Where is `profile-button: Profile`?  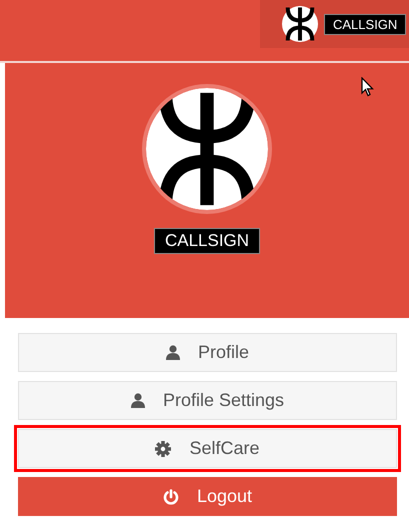 profile-button: Profile is located at coordinates (207, 352).